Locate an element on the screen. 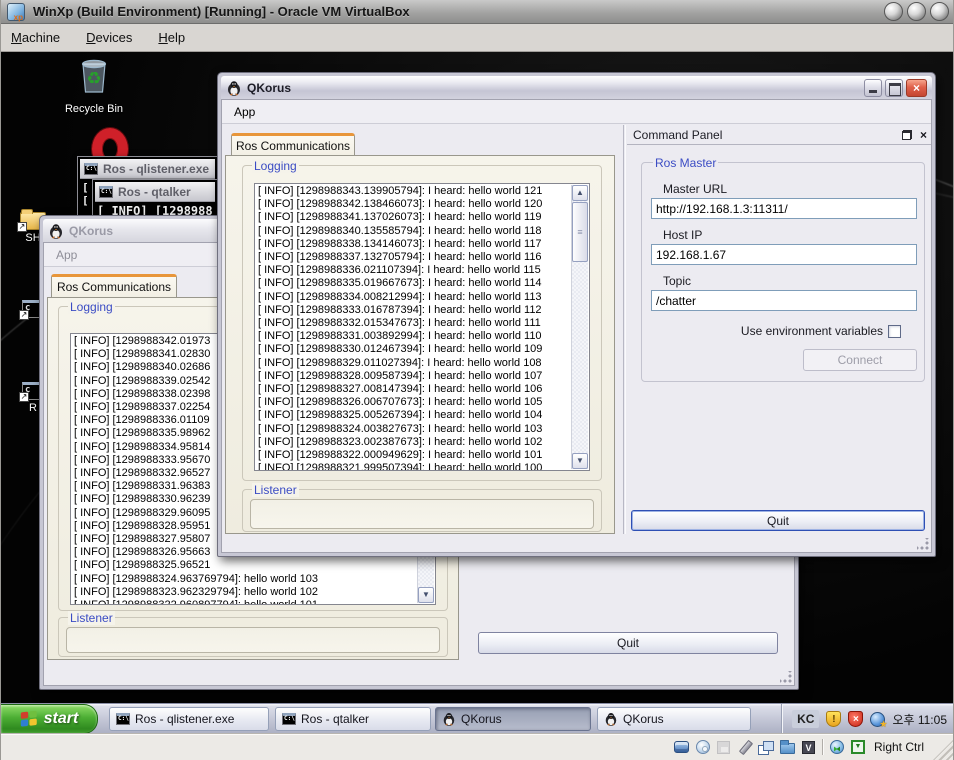 This screenshot has height=760, width=954. start-button: start is located at coordinates (49, 718).